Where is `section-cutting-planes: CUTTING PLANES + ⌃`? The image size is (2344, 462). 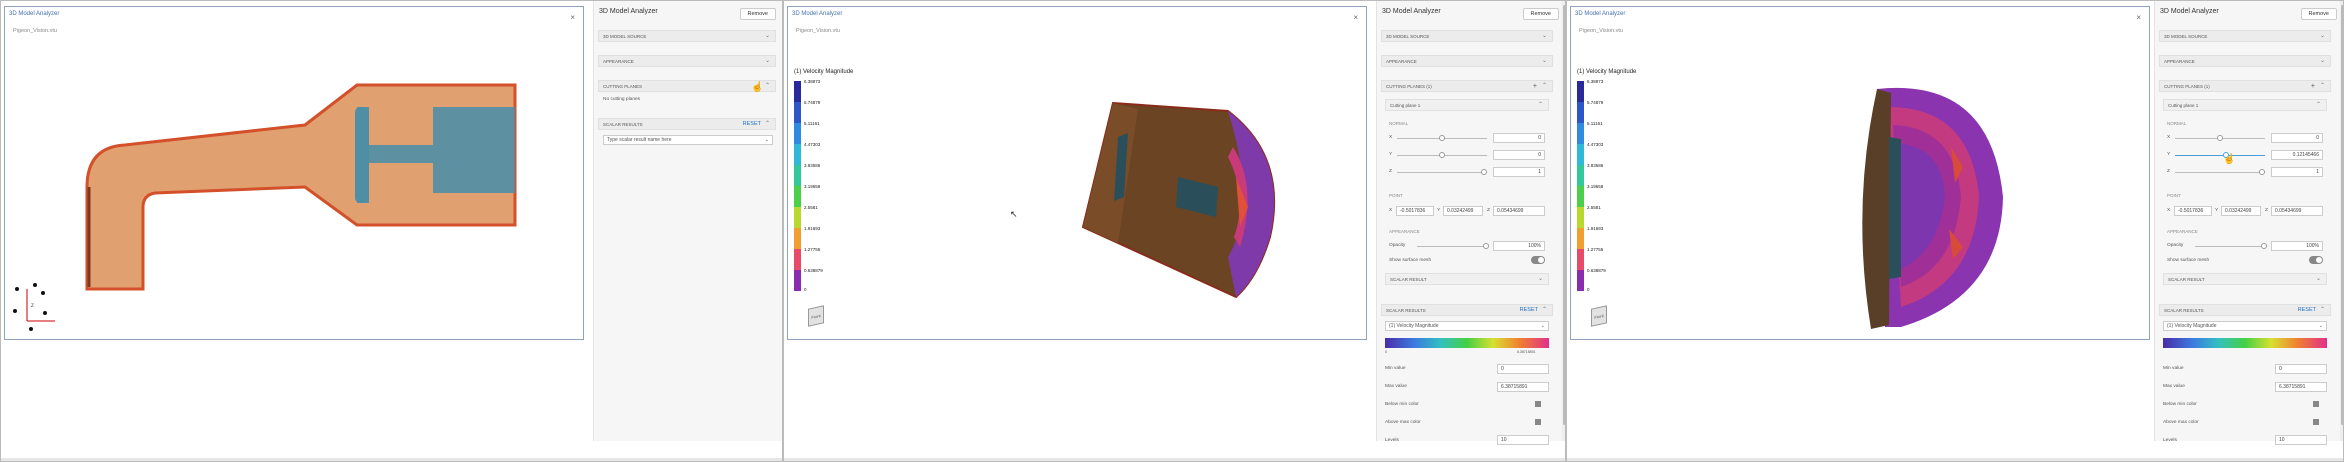
section-cutting-planes: CUTTING PLANES + ⌃ is located at coordinates (687, 86).